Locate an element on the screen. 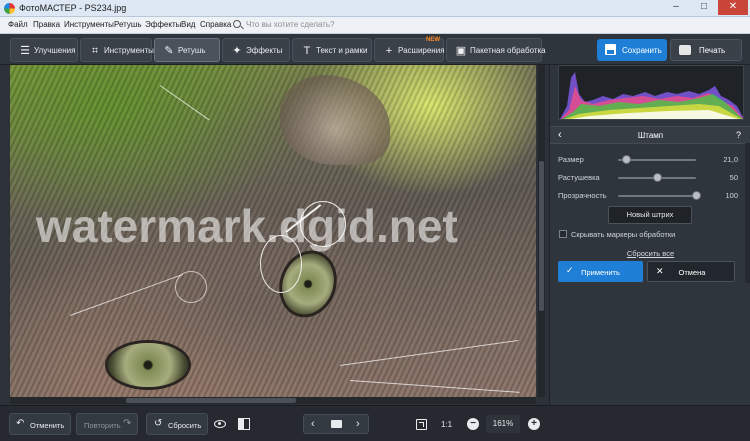 Image resolution: width=750 pixels, height=441 pixels. app-logo-icon is located at coordinates (9, 8).